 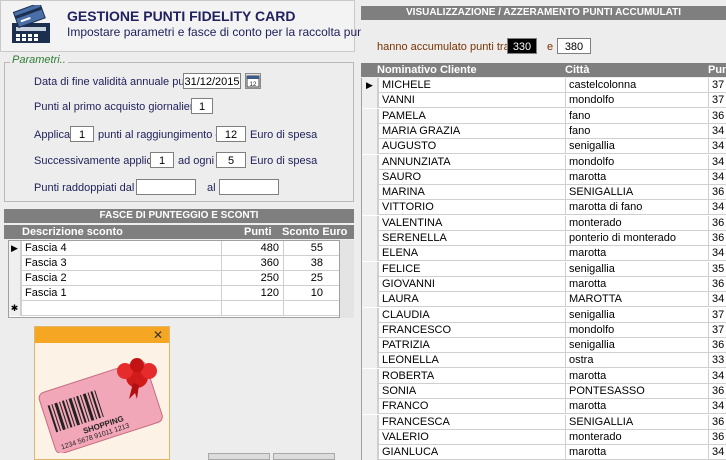 I want to click on points-row: ROBERTA marotta 34, so click(x=544, y=376).